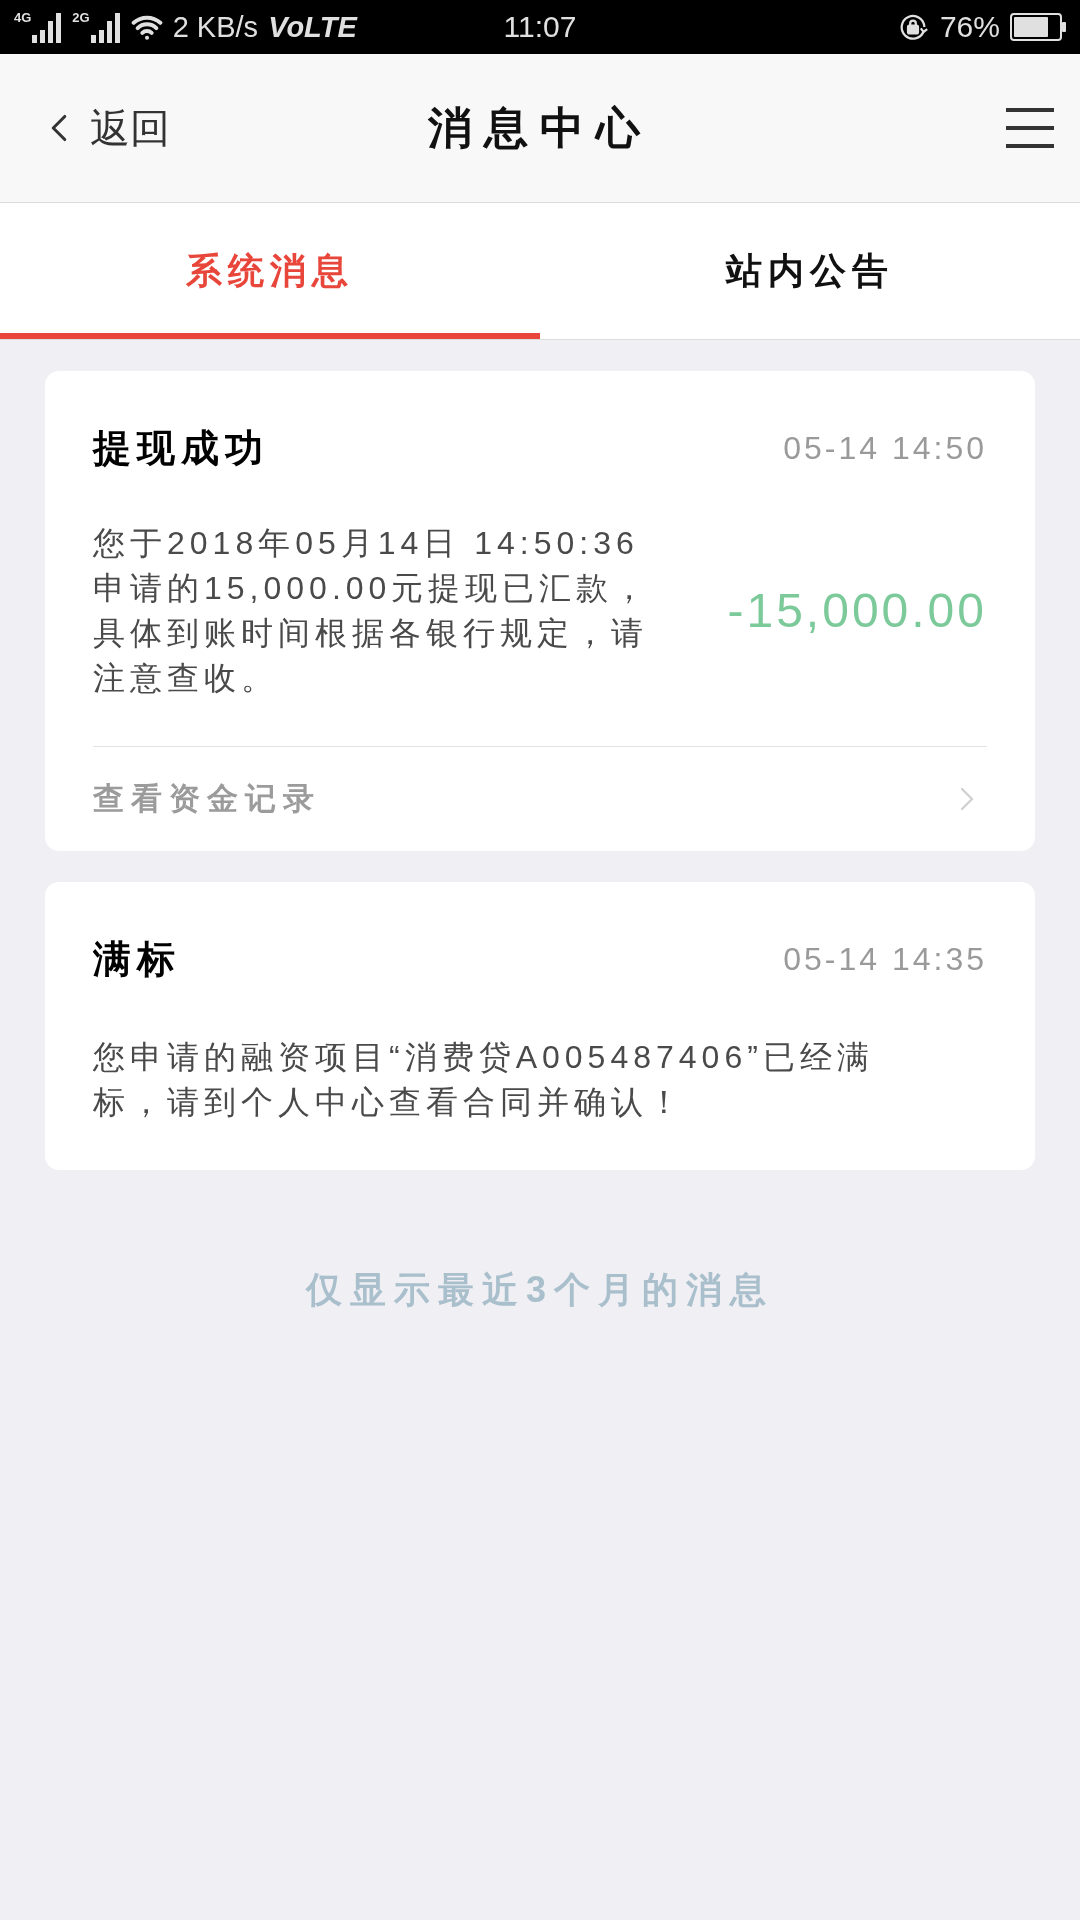 This screenshot has width=1080, height=1920. Describe the element at coordinates (137, 959) in the screenshot. I see `message-title: 满标` at that location.